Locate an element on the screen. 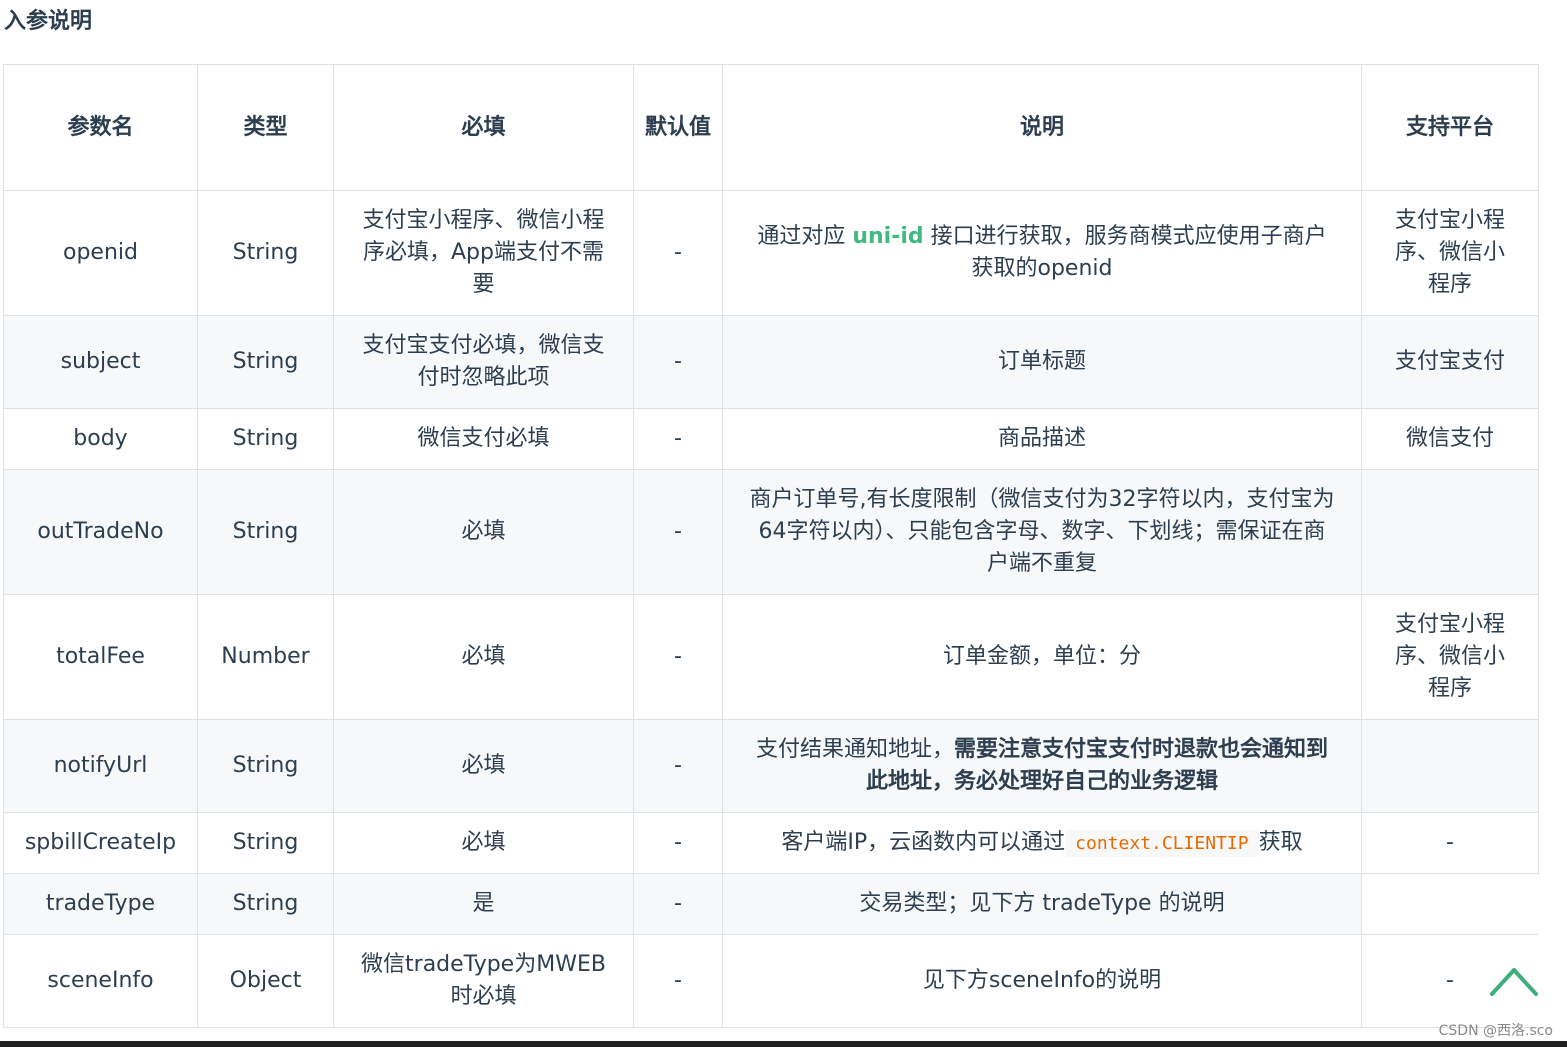 This screenshot has height=1047, width=1567. cell-name: notifyUrl is located at coordinates (100, 766).